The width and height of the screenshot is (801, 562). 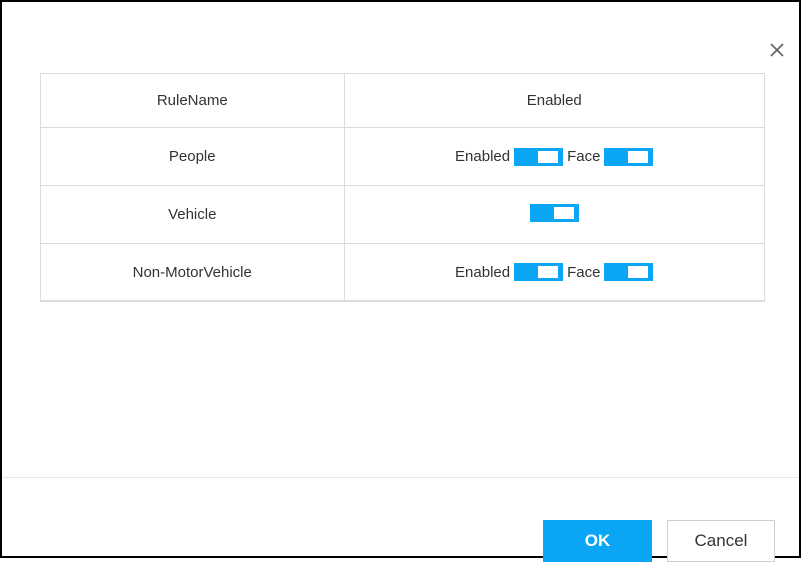 I want to click on nonmotor-enabled-toggle, so click(x=539, y=272).